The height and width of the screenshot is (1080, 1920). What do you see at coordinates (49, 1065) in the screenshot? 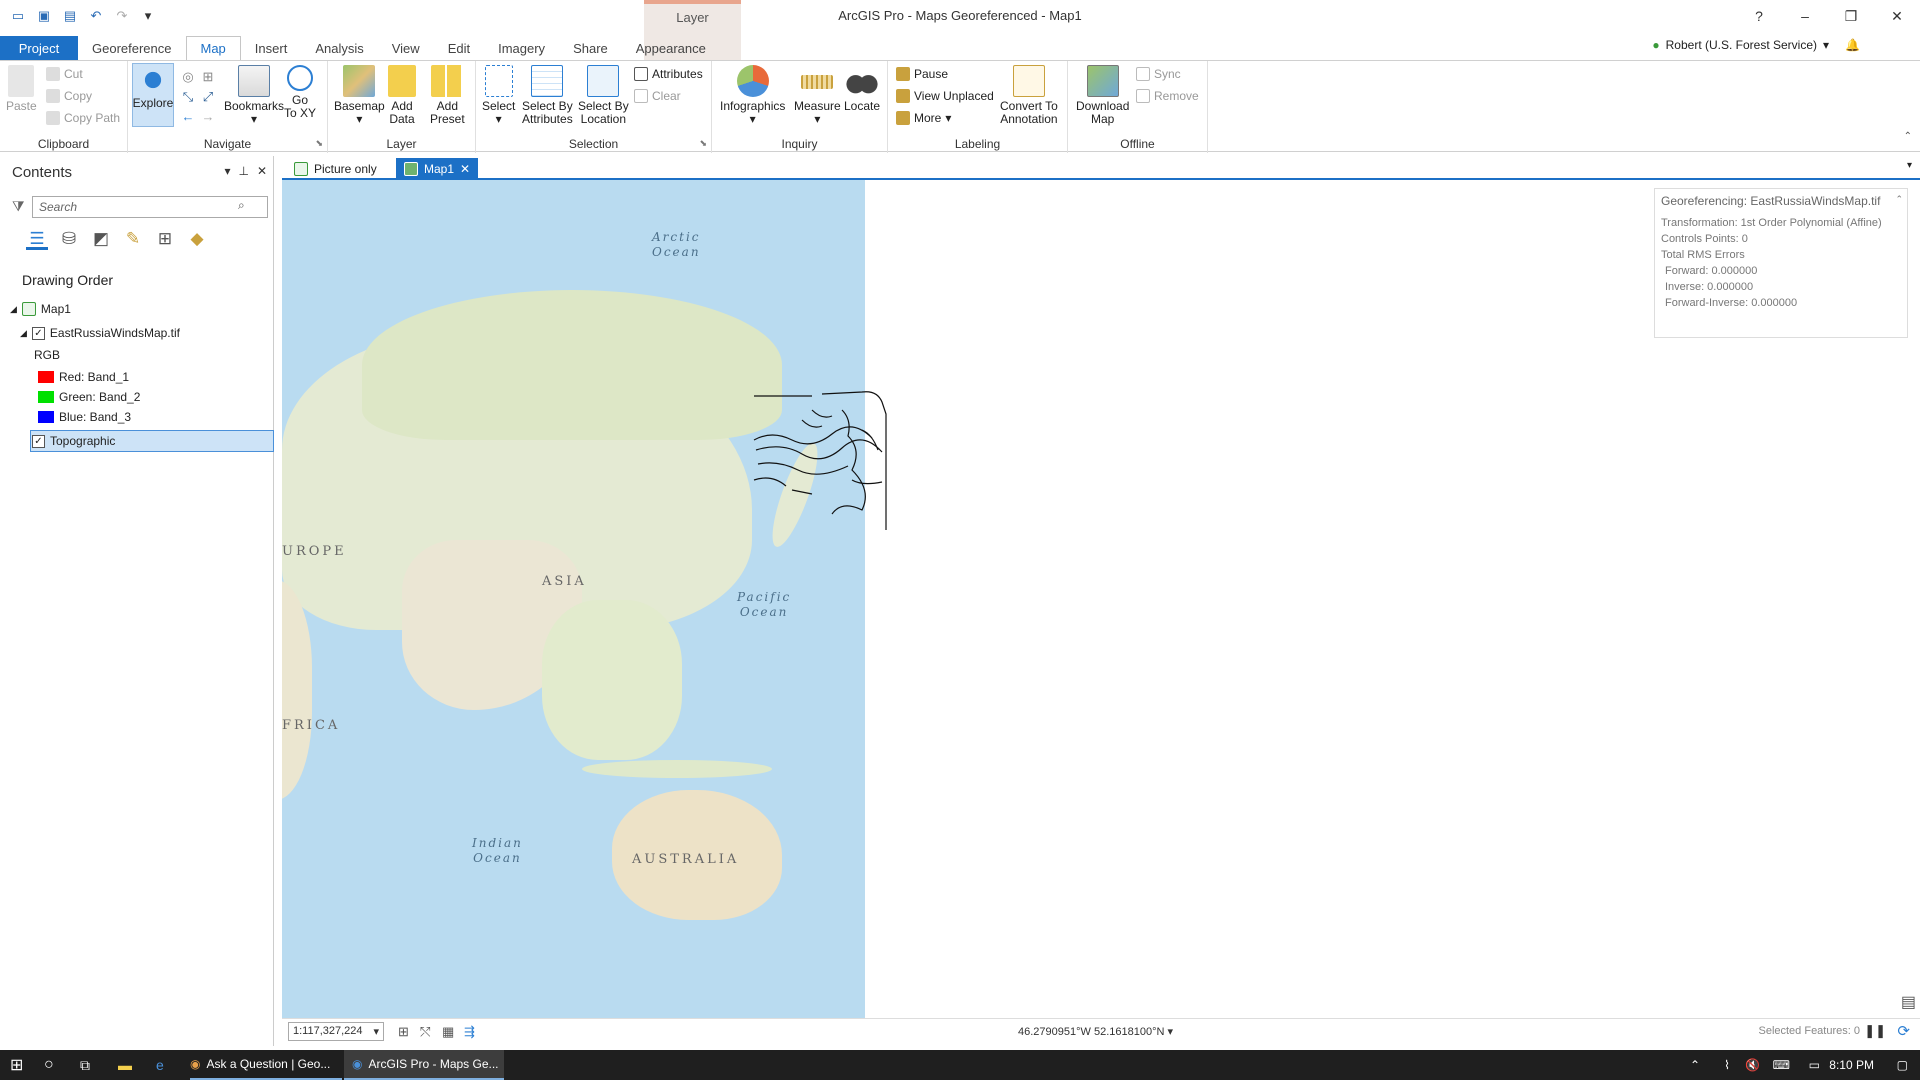
I see `cortana-icon: ○` at bounding box center [49, 1065].